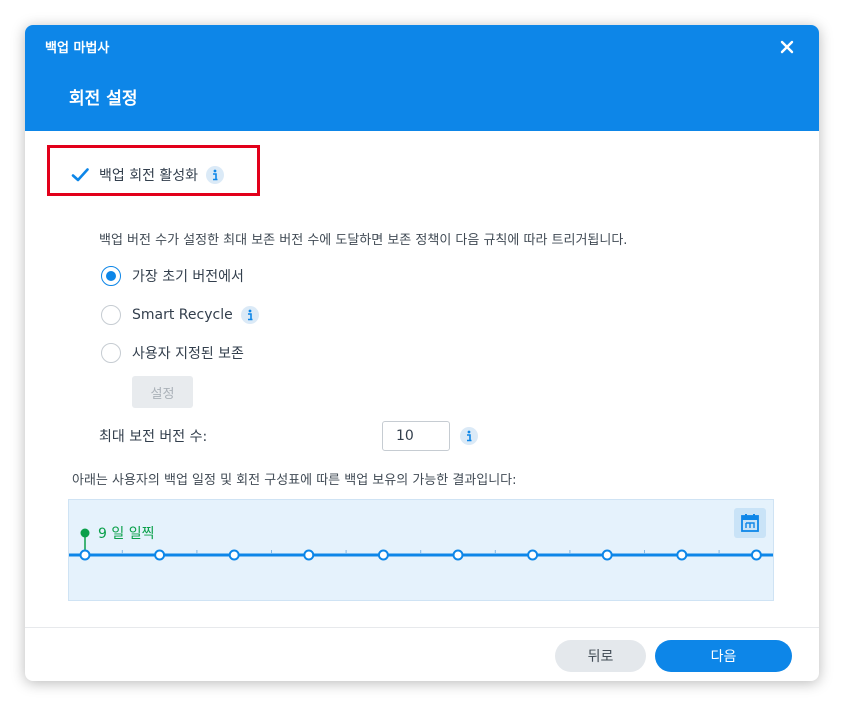 The width and height of the screenshot is (844, 706). I want to click on enable-rotation-label: 백업 회전 활성화, so click(149, 176).